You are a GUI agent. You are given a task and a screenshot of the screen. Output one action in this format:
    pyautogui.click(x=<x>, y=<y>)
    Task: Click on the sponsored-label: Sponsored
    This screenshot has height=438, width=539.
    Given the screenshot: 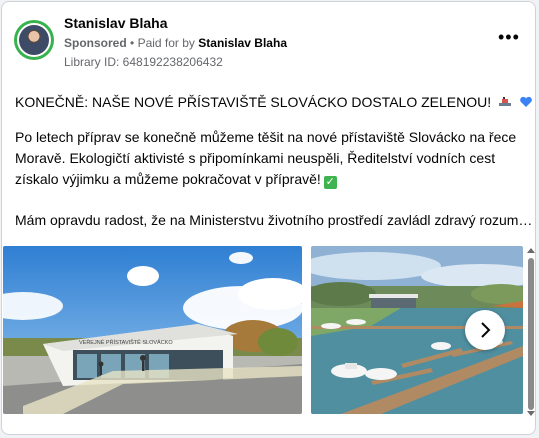 What is the action you would take?
    pyautogui.click(x=95, y=43)
    